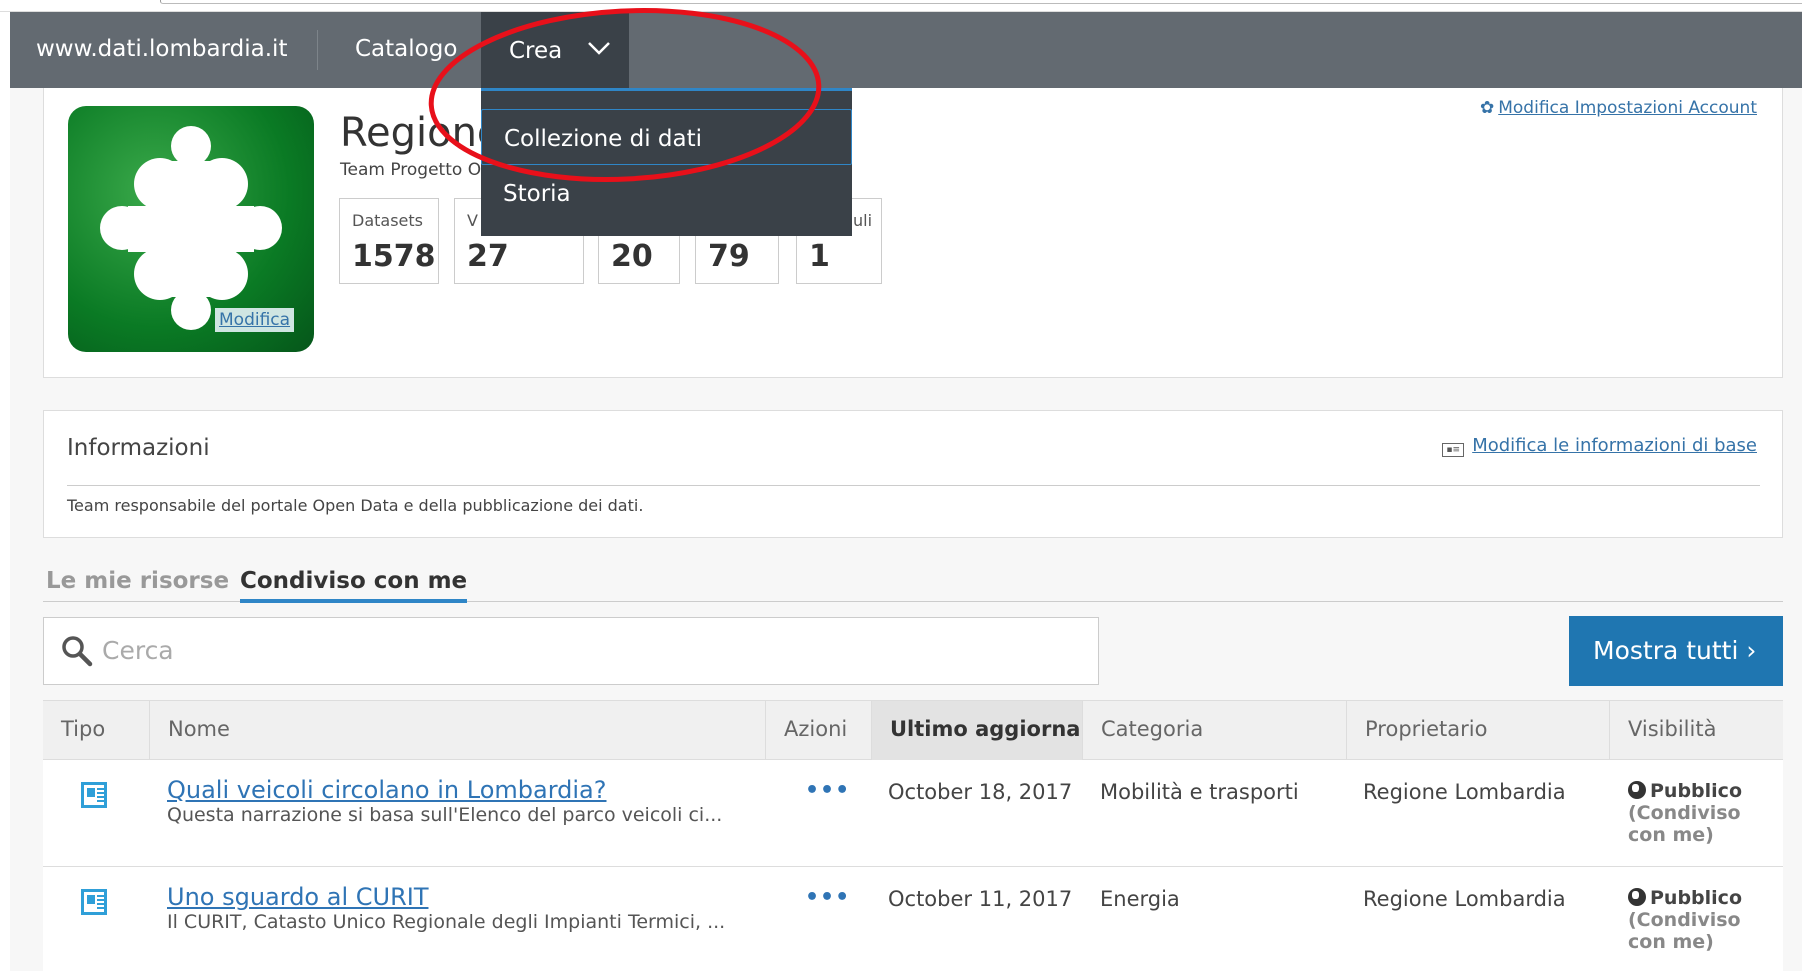  What do you see at coordinates (1487, 108) in the screenshot?
I see `gear-icon: ✿` at bounding box center [1487, 108].